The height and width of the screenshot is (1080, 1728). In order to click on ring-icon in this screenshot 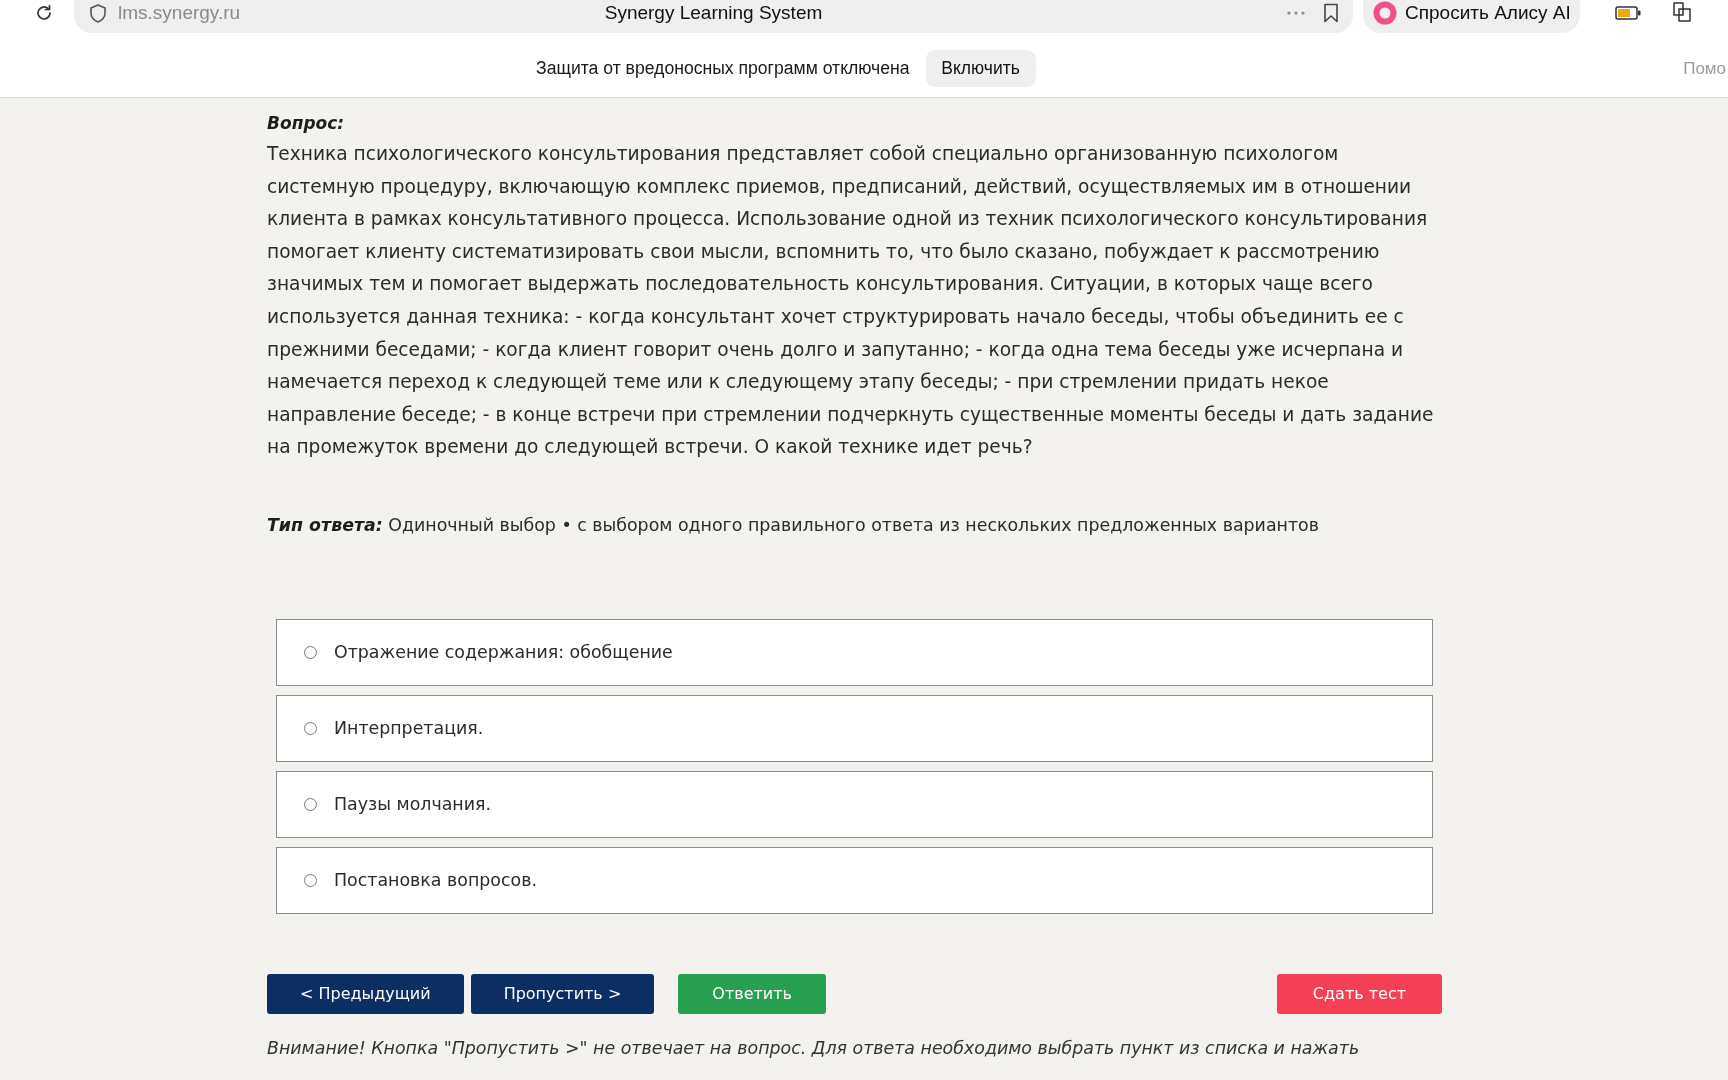, I will do `click(1385, 13)`.